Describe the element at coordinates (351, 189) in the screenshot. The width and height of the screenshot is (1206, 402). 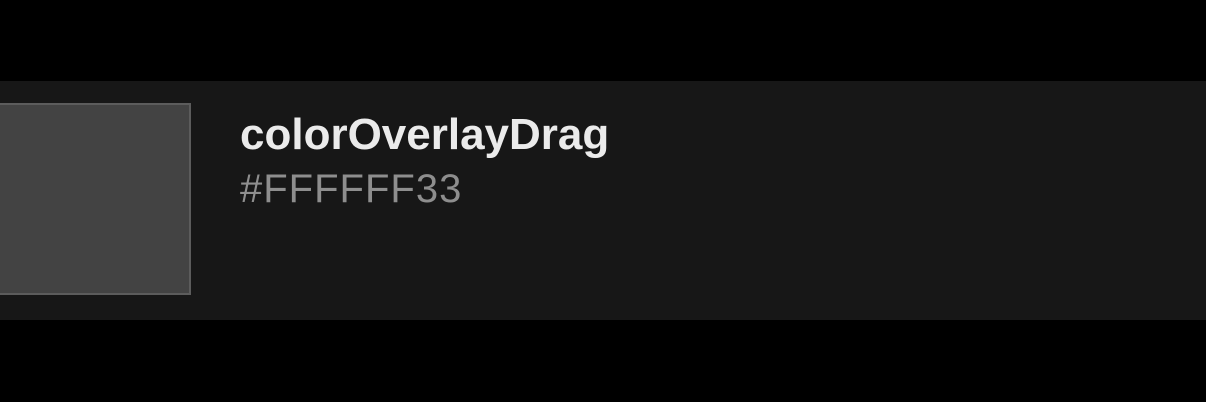
I see `color-token-value: #FFFFFF33` at that location.